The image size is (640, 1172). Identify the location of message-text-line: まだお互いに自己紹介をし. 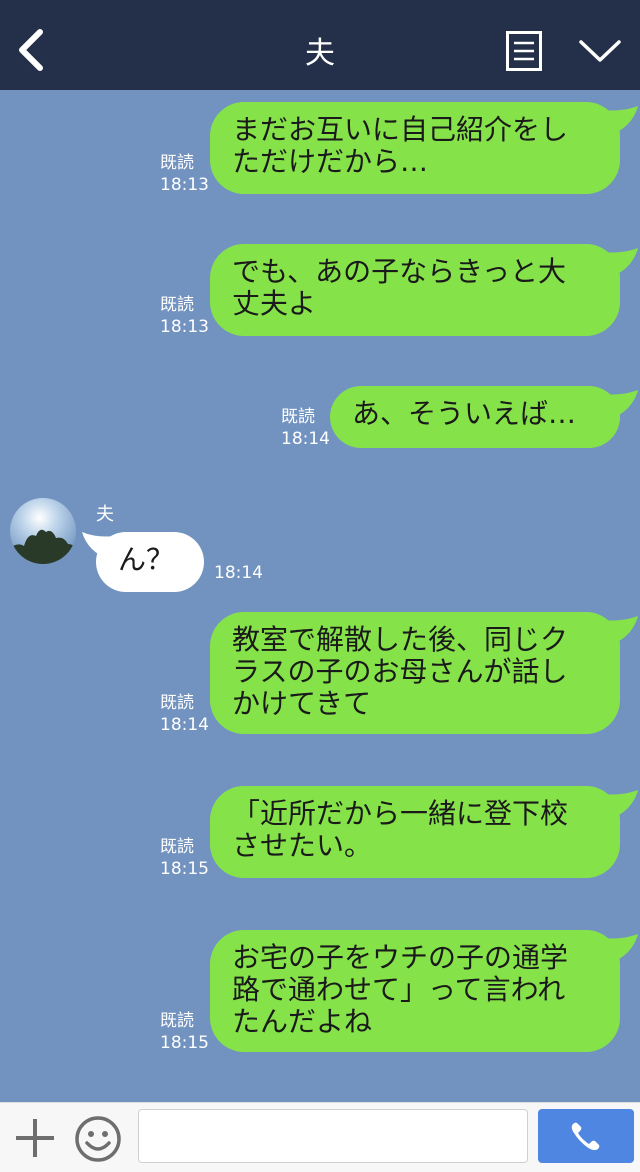
(400, 129).